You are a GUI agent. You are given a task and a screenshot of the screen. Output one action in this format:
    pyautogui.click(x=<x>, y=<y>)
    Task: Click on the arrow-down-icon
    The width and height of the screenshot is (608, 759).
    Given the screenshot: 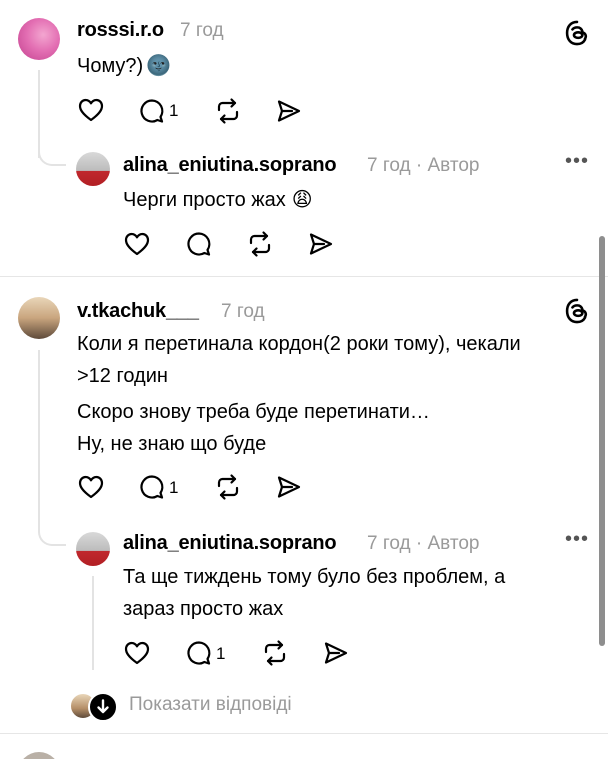 What is the action you would take?
    pyautogui.click(x=103, y=707)
    